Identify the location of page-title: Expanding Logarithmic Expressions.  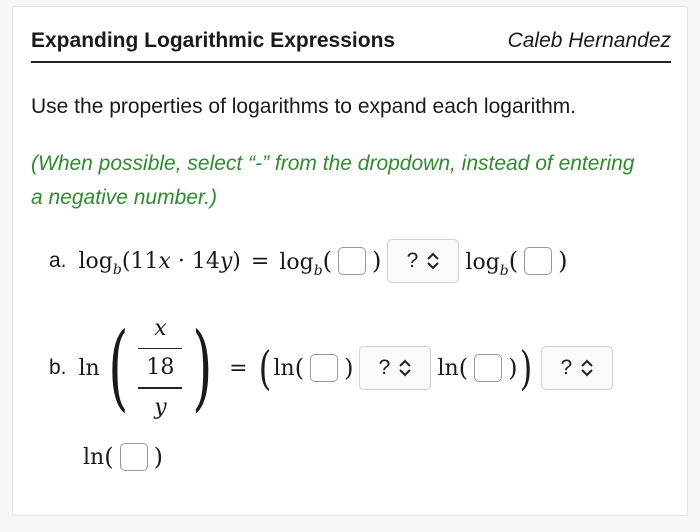
(213, 40).